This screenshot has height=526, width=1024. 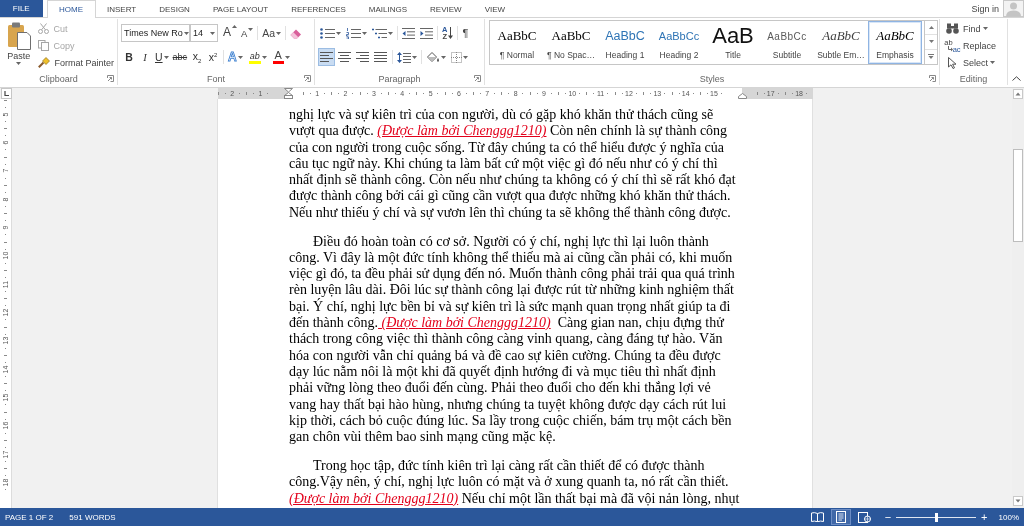 I want to click on arrow-down-icon, so click(x=451, y=33).